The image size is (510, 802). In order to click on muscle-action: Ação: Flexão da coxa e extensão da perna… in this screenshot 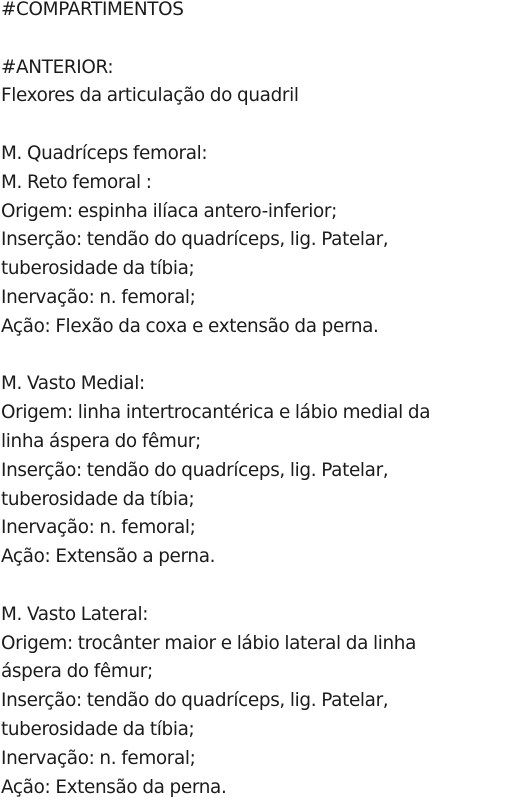, I will do `click(190, 326)`.